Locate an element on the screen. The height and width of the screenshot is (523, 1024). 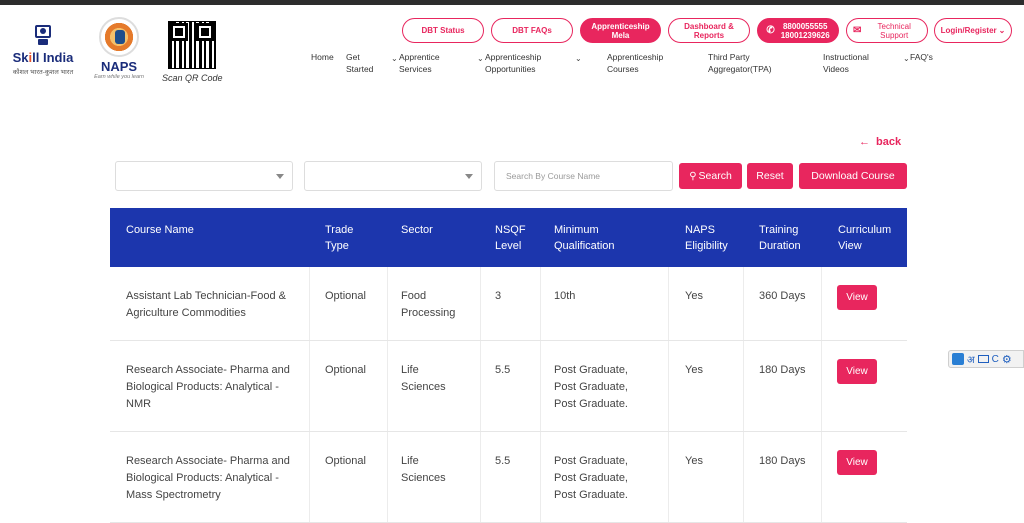
col-course-name: Course Name is located at coordinates (160, 230).